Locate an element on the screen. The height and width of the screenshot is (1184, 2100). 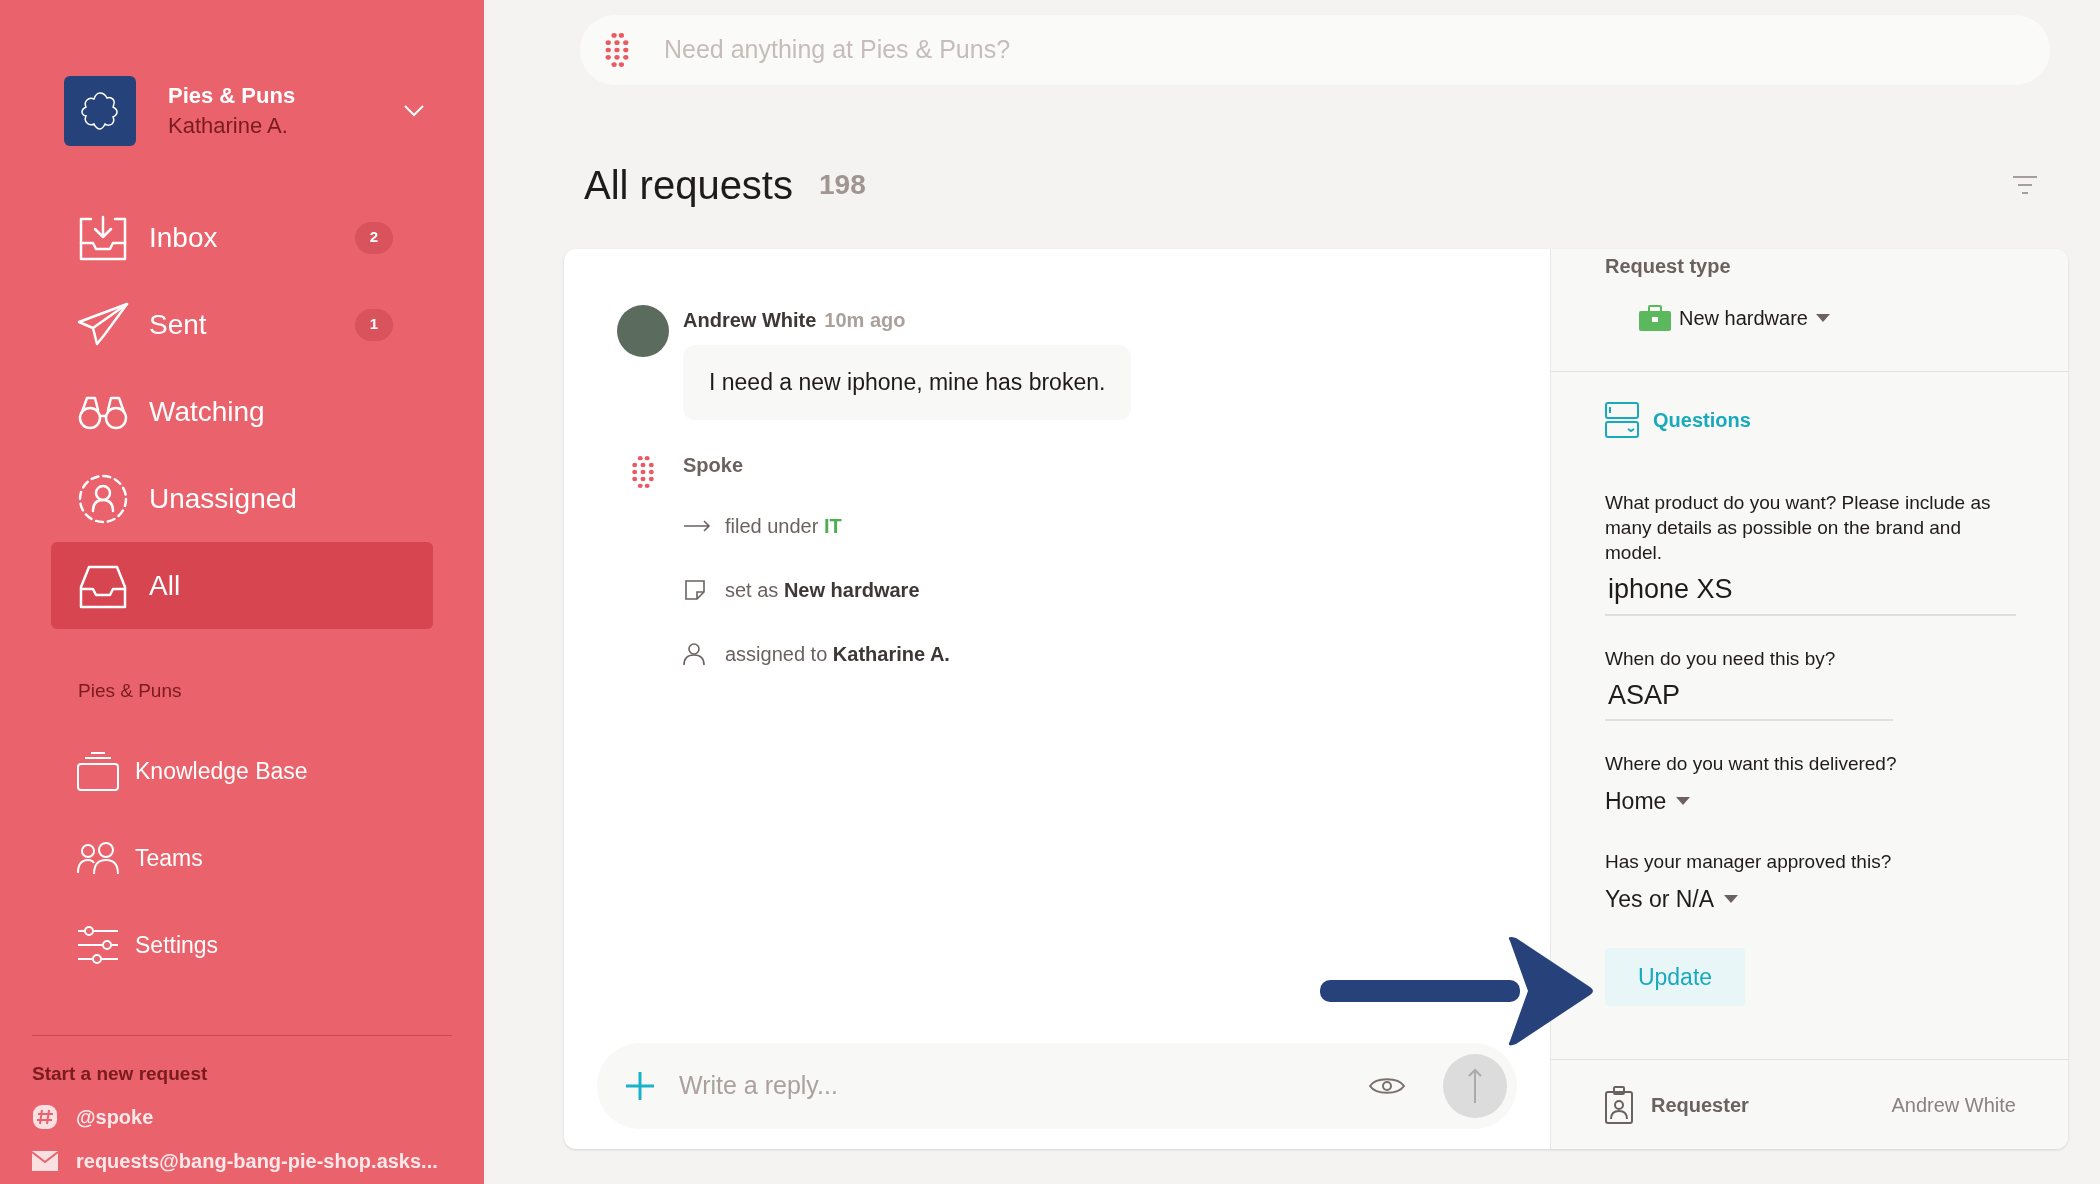
request-count: 198 is located at coordinates (842, 185).